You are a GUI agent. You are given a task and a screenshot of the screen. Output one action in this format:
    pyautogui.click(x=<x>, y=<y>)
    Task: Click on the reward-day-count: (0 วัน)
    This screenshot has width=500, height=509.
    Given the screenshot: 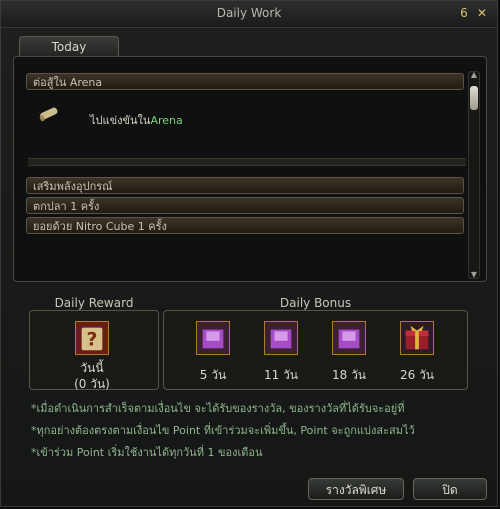 What is the action you would take?
    pyautogui.click(x=92, y=384)
    